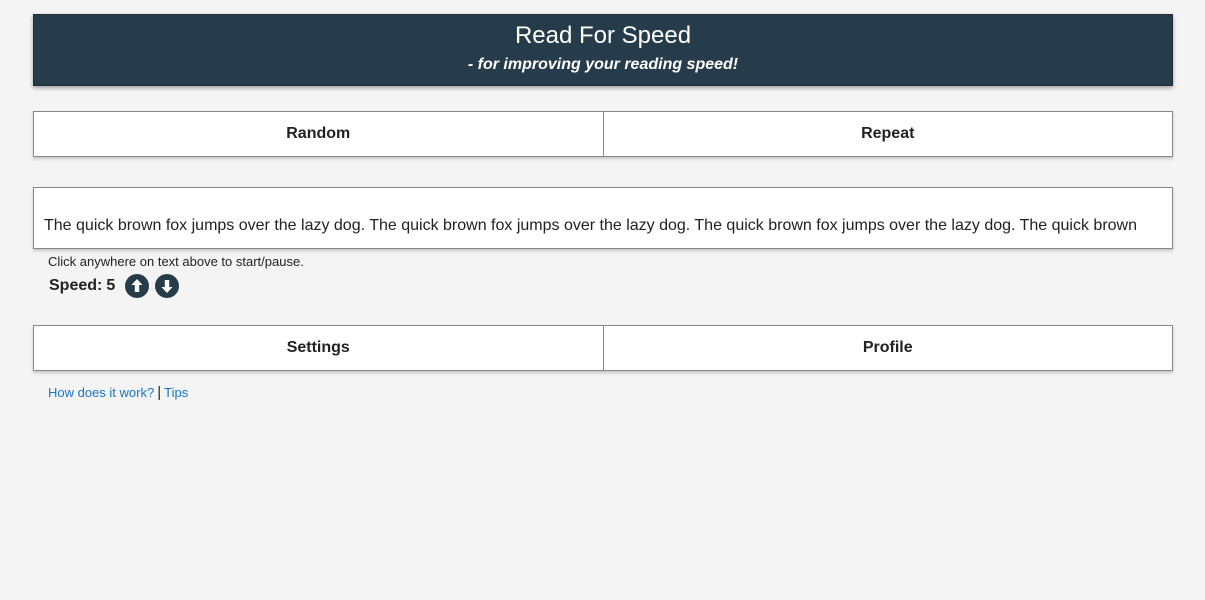 The width and height of the screenshot is (1205, 600). What do you see at coordinates (176, 392) in the screenshot?
I see `tips-link: Tips` at bounding box center [176, 392].